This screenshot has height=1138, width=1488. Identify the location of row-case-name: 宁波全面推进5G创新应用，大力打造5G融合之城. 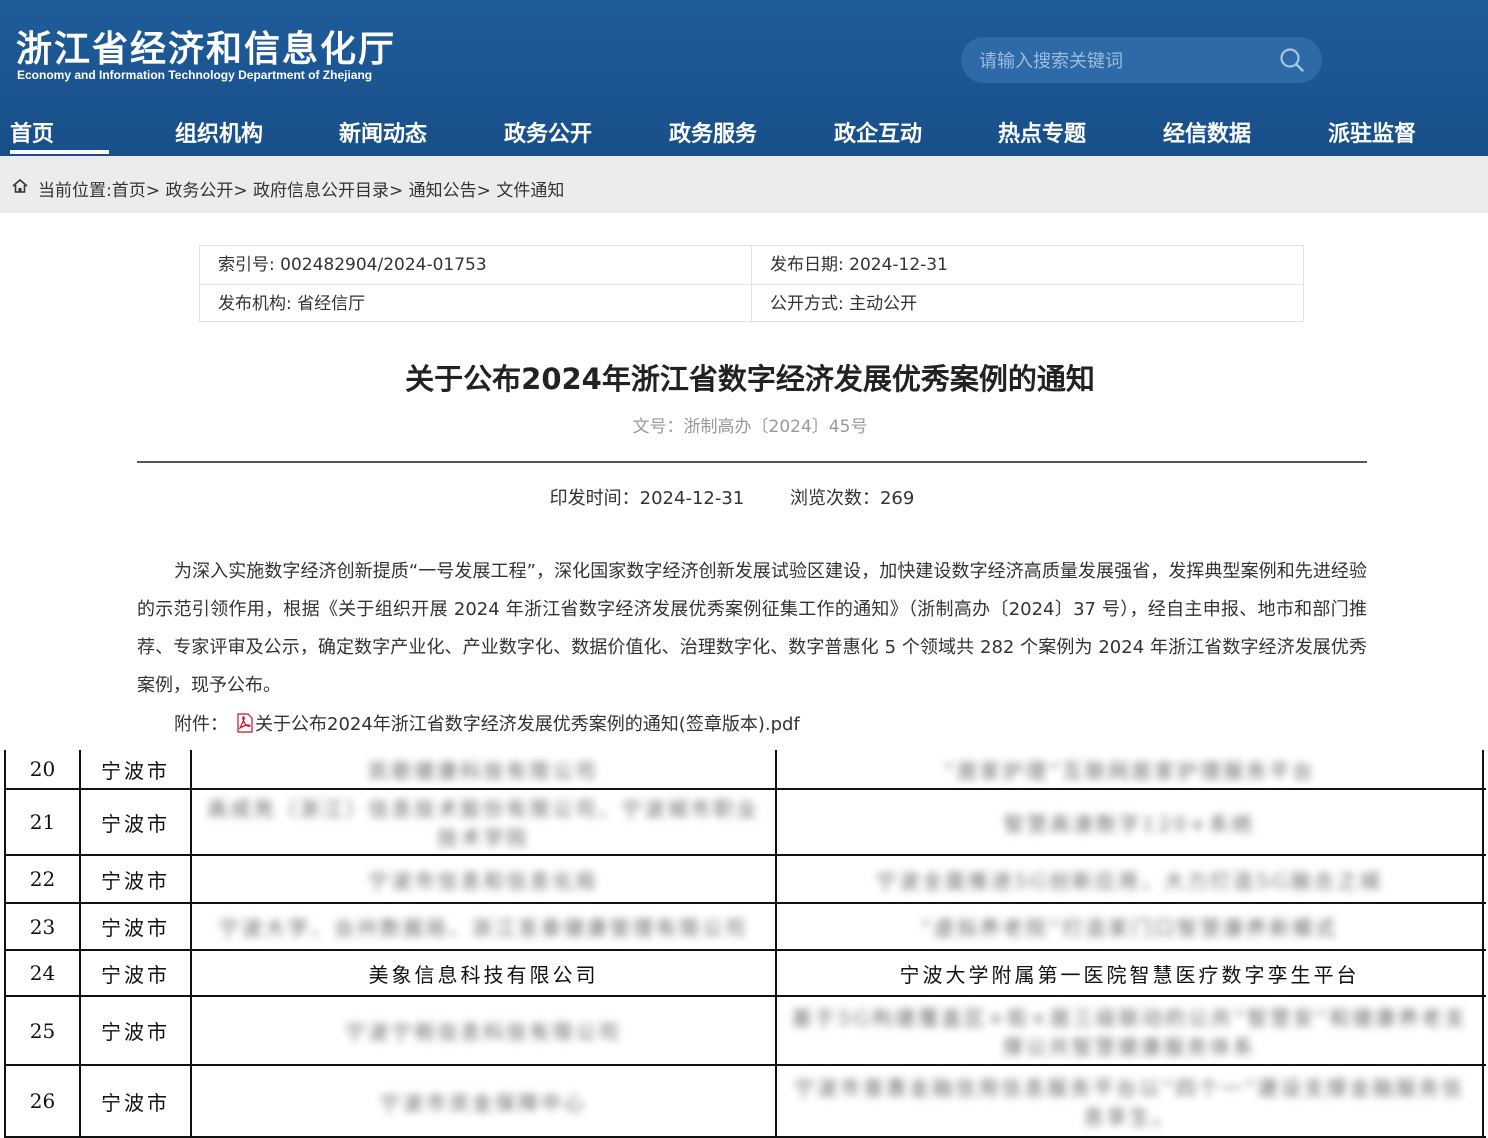
(1129, 879).